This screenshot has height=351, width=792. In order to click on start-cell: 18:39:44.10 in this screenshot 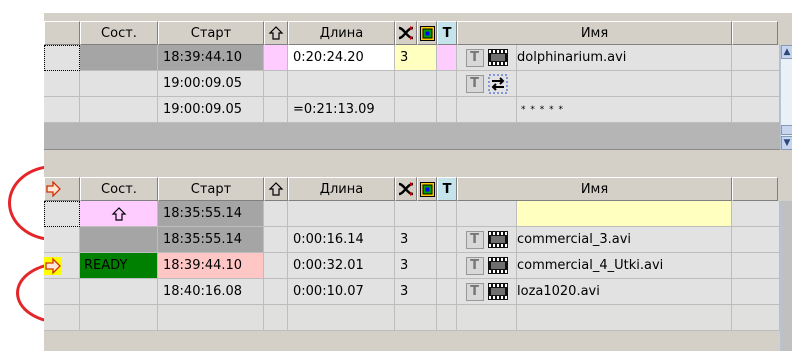, I will do `click(211, 266)`.